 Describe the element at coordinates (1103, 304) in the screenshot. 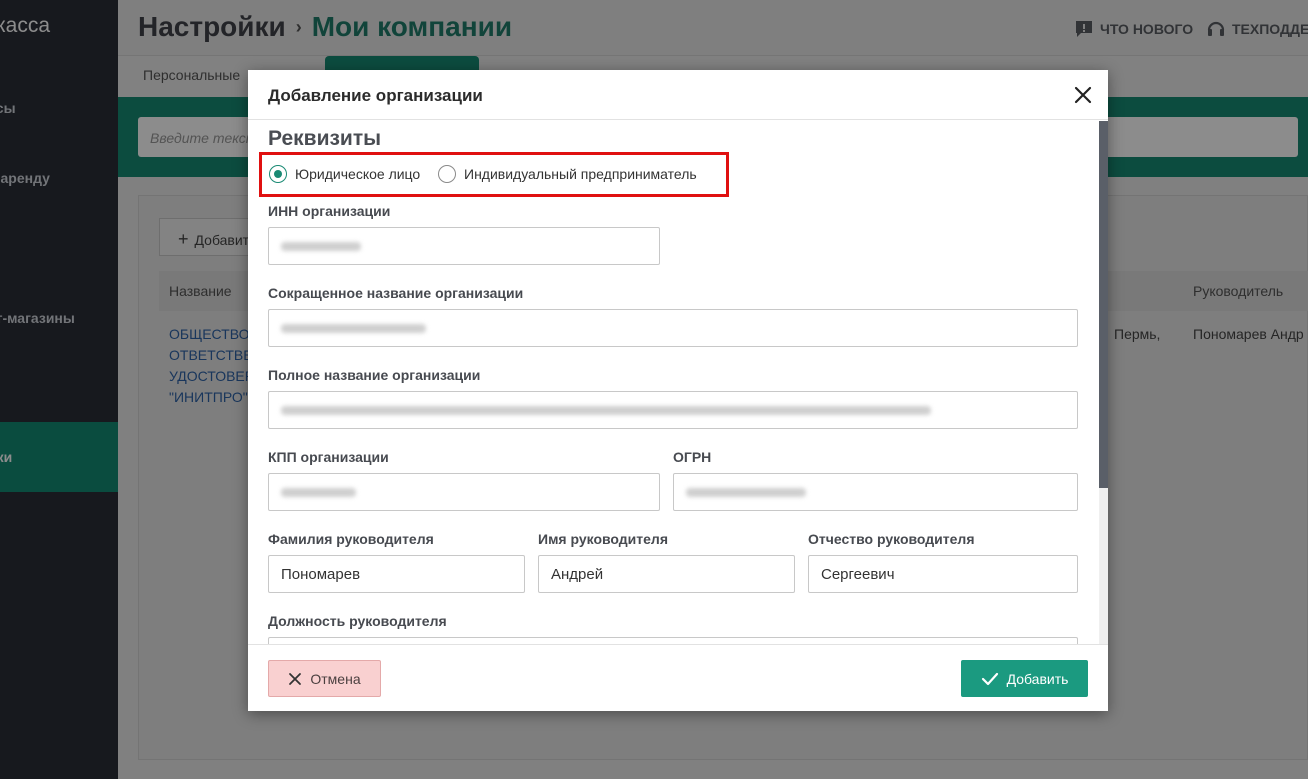

I see `scrollbar-thumb` at that location.